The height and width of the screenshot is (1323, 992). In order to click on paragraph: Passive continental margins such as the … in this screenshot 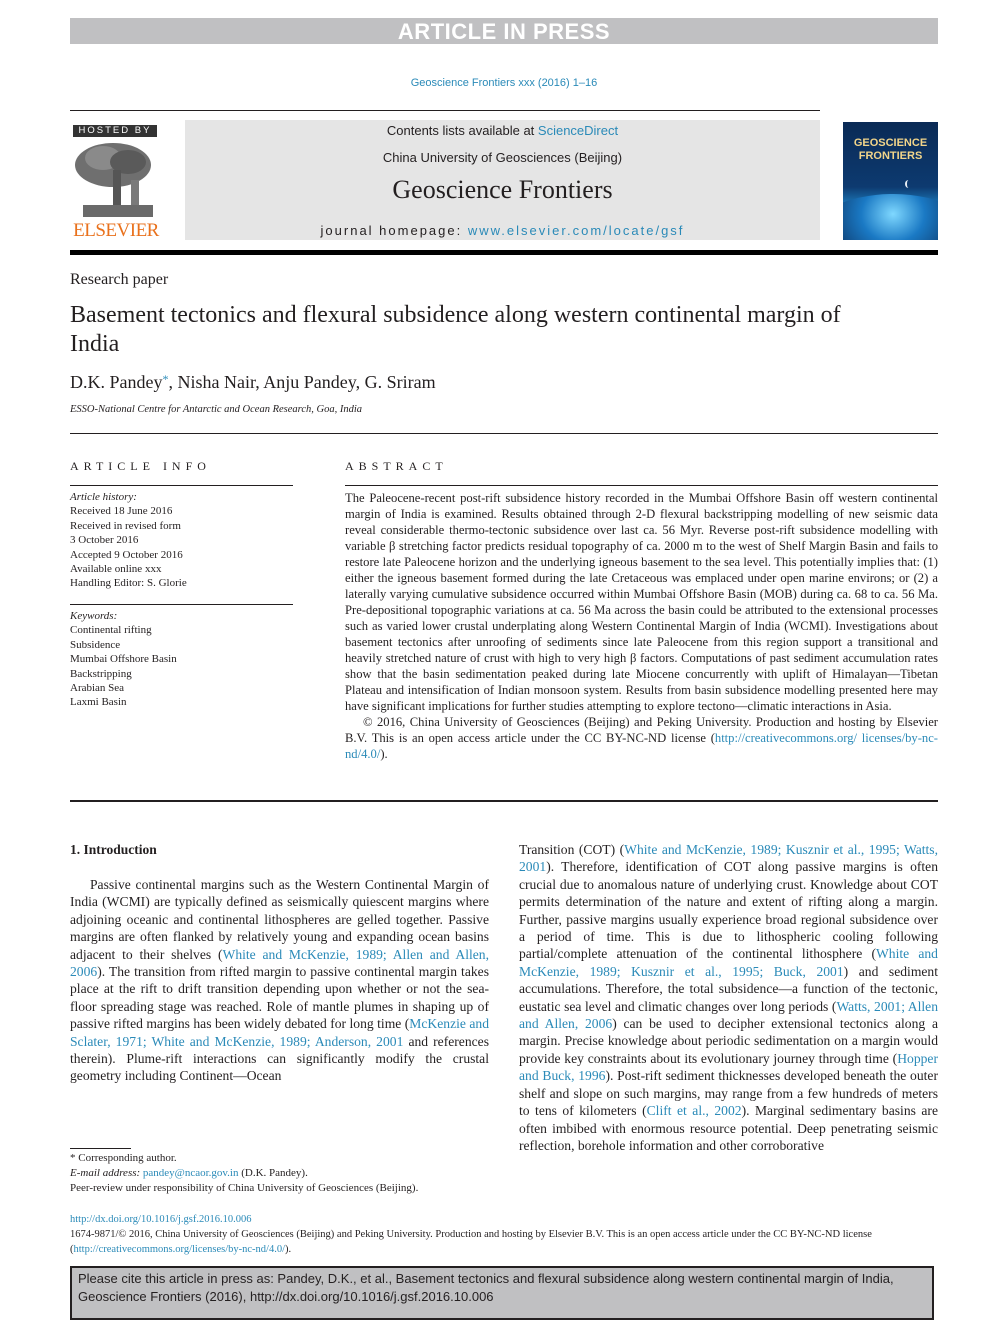, I will do `click(279, 980)`.